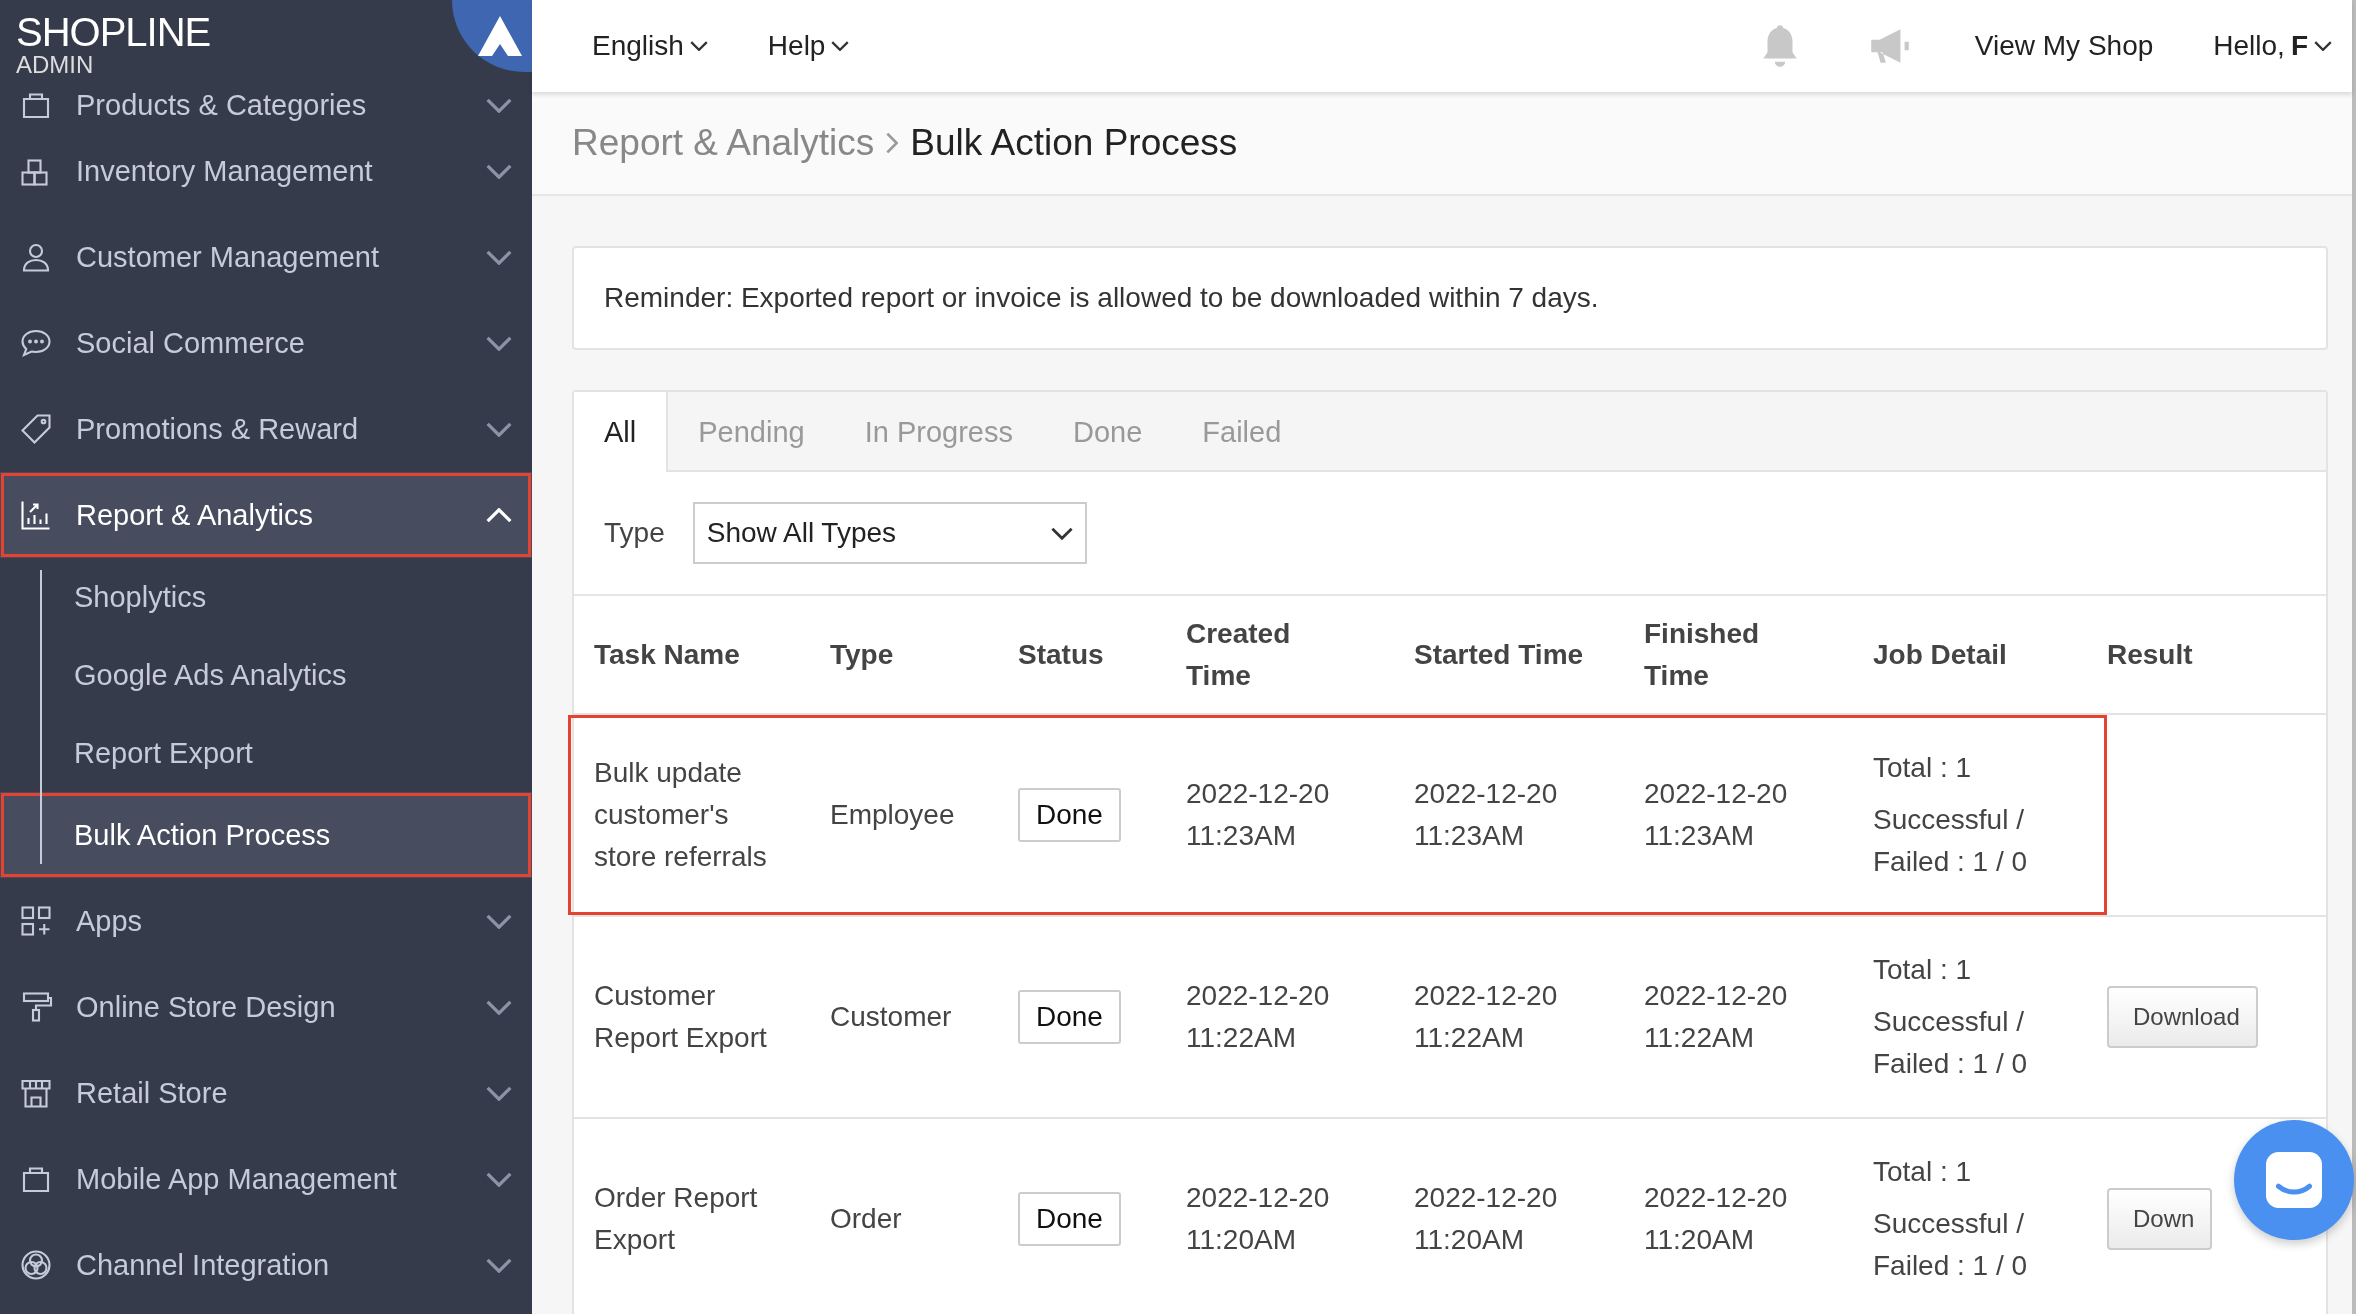 The width and height of the screenshot is (2356, 1314). Describe the element at coordinates (266, 597) in the screenshot. I see `sidebar-subitem: Shoplytics` at that location.